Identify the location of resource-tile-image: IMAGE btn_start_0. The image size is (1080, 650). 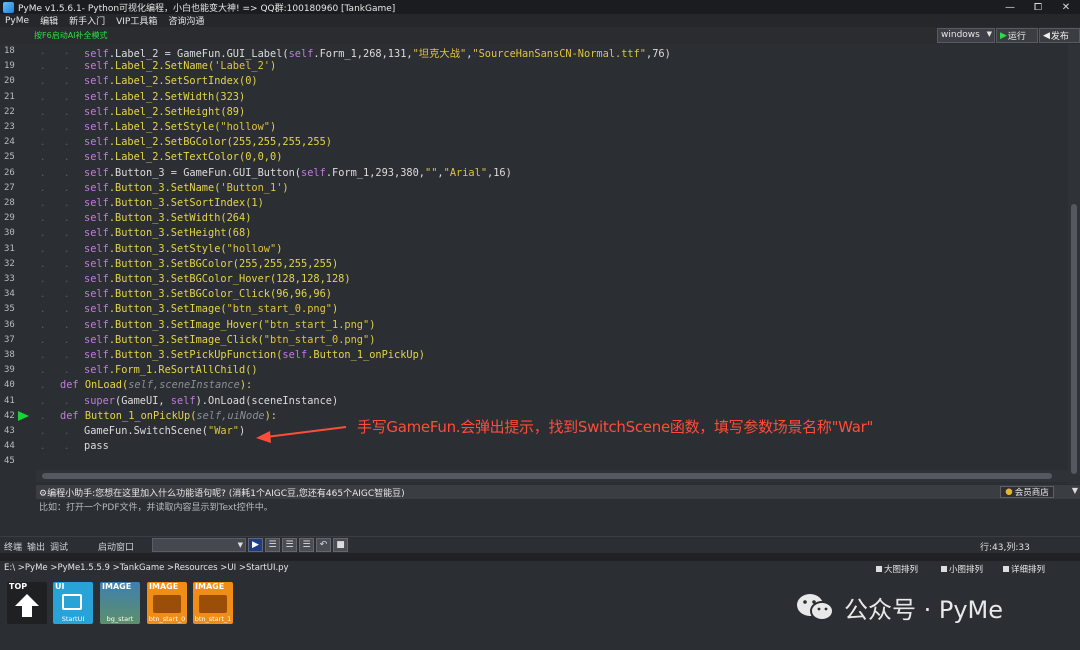
(167, 603).